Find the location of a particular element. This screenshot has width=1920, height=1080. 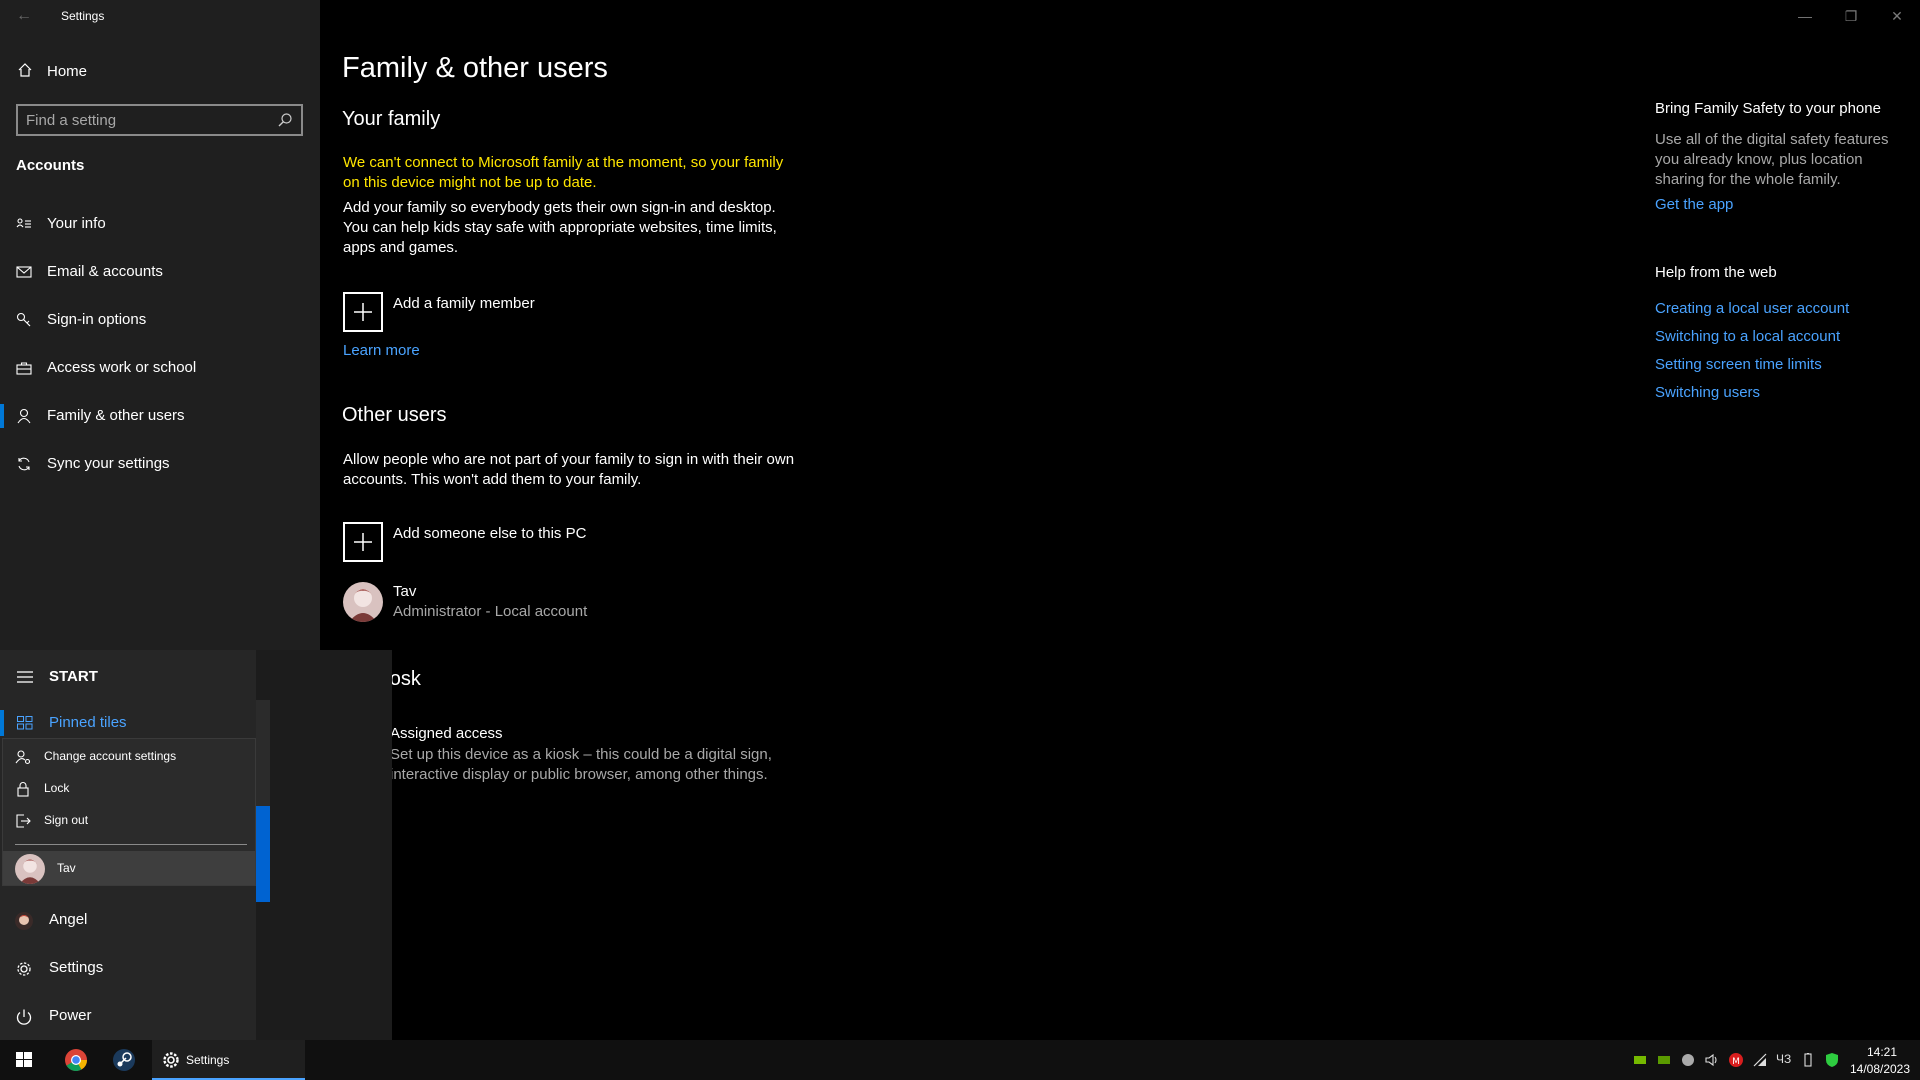

help-link-switch-local: Switching to a local account is located at coordinates (1747, 336).